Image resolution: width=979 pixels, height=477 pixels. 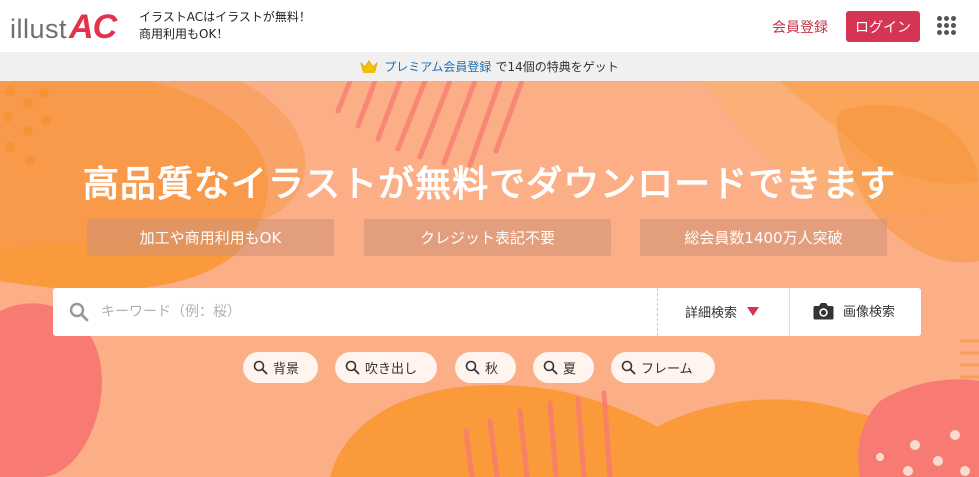 I want to click on feature-badge: 加工や商用利用もOK, so click(x=210, y=237).